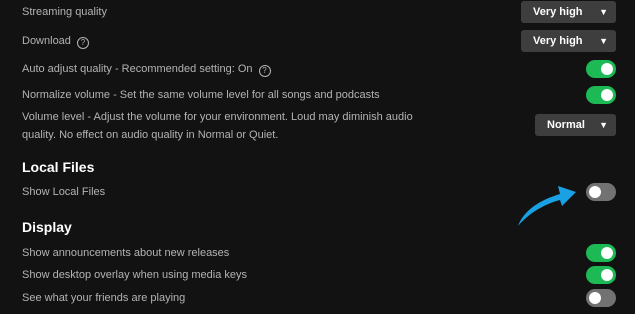  What do you see at coordinates (566, 125) in the screenshot?
I see `volume-level-value: Normal` at bounding box center [566, 125].